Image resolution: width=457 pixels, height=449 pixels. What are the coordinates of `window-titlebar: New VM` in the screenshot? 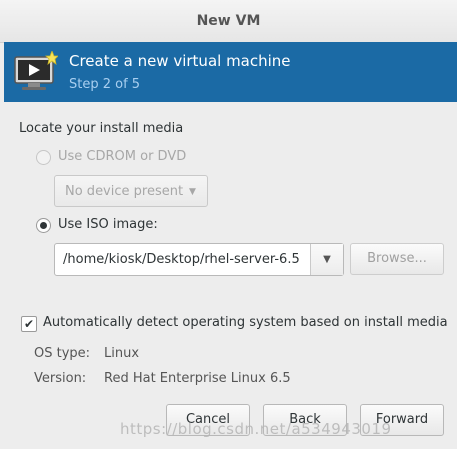 It's located at (228, 21).